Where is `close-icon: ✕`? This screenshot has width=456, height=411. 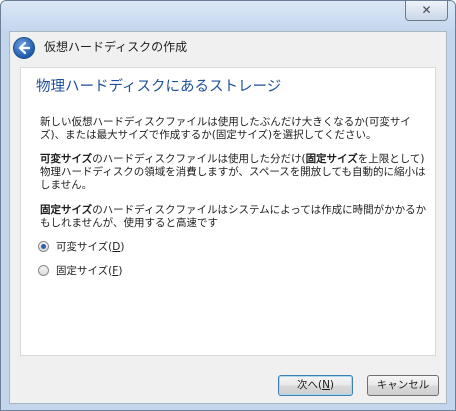
close-icon: ✕ is located at coordinates (426, 10).